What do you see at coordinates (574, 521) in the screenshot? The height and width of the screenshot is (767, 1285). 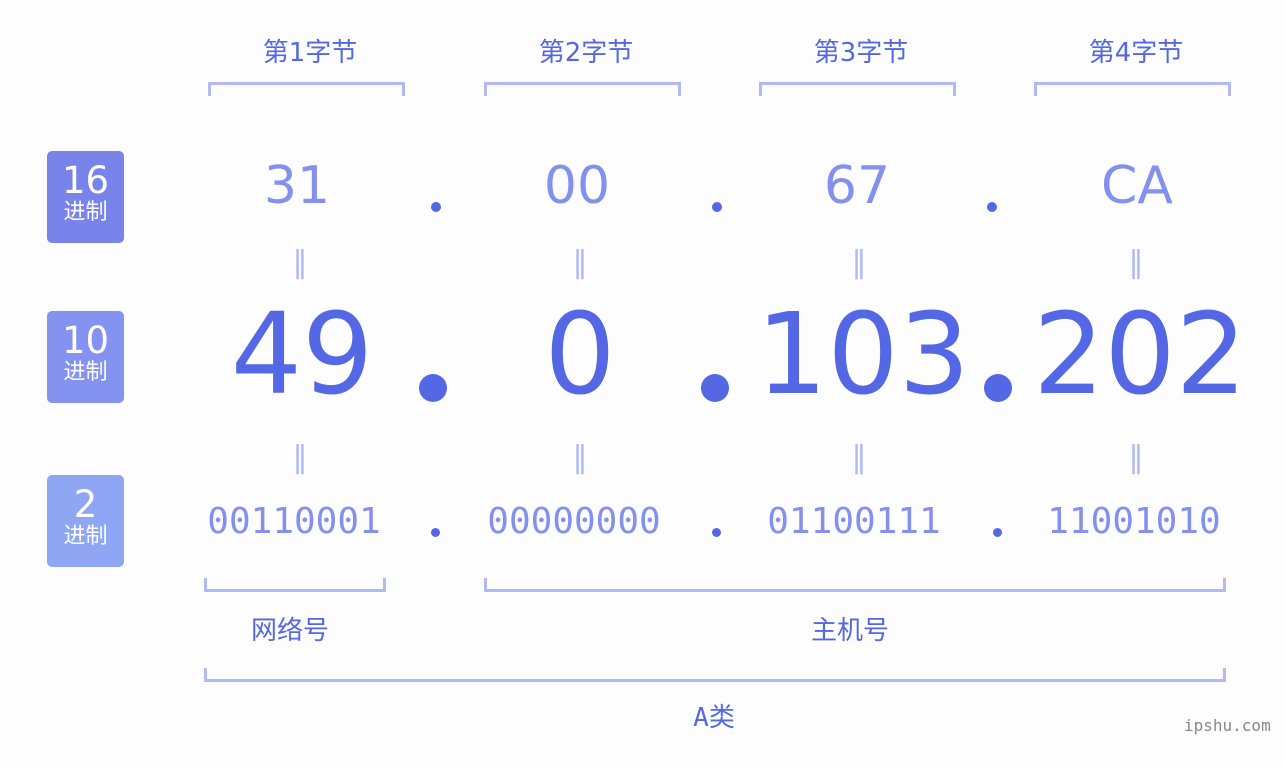 I see `bin-byte-2: 00000000` at bounding box center [574, 521].